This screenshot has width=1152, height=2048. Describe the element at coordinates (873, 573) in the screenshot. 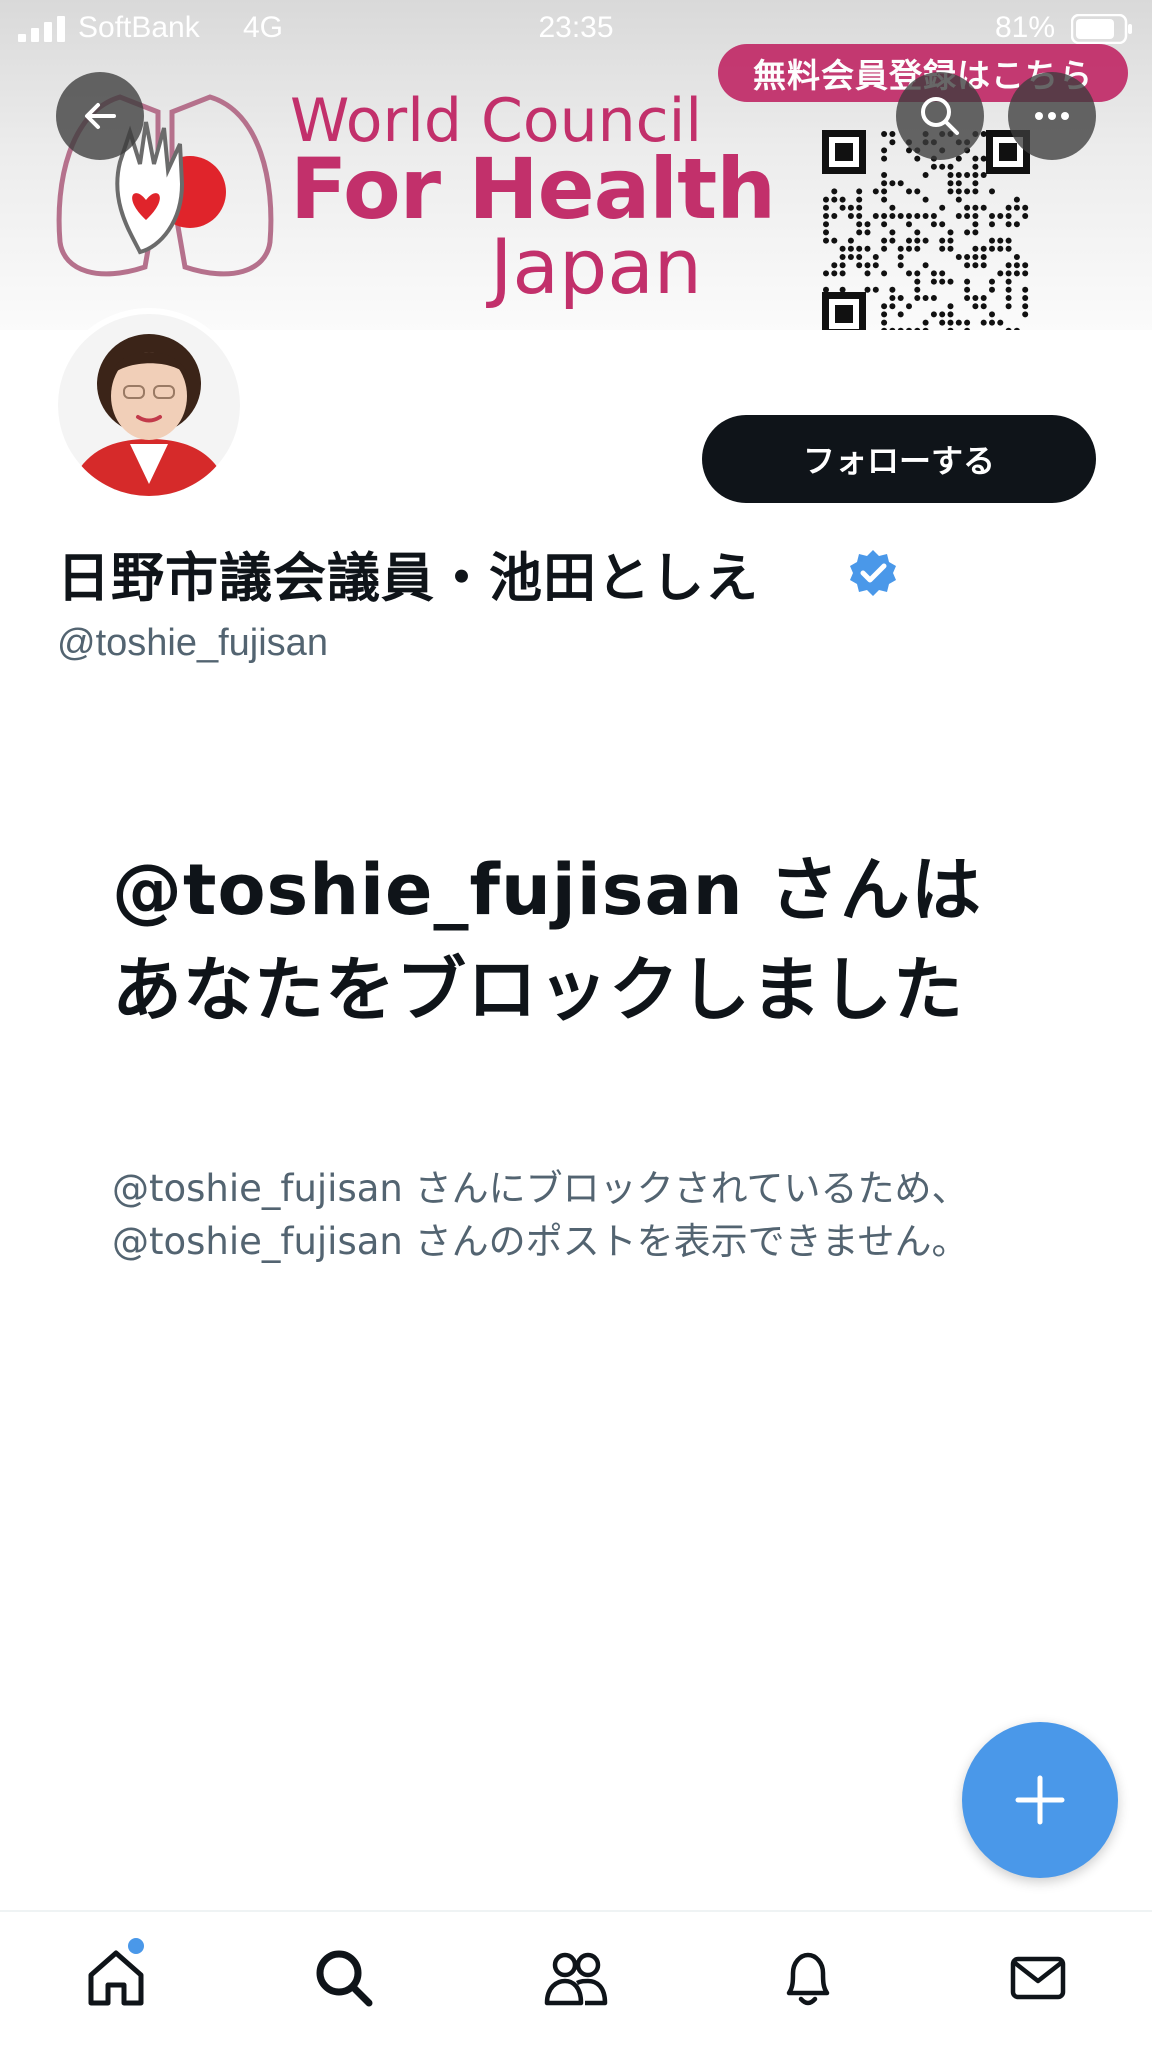

I see `verified-badge-icon` at that location.